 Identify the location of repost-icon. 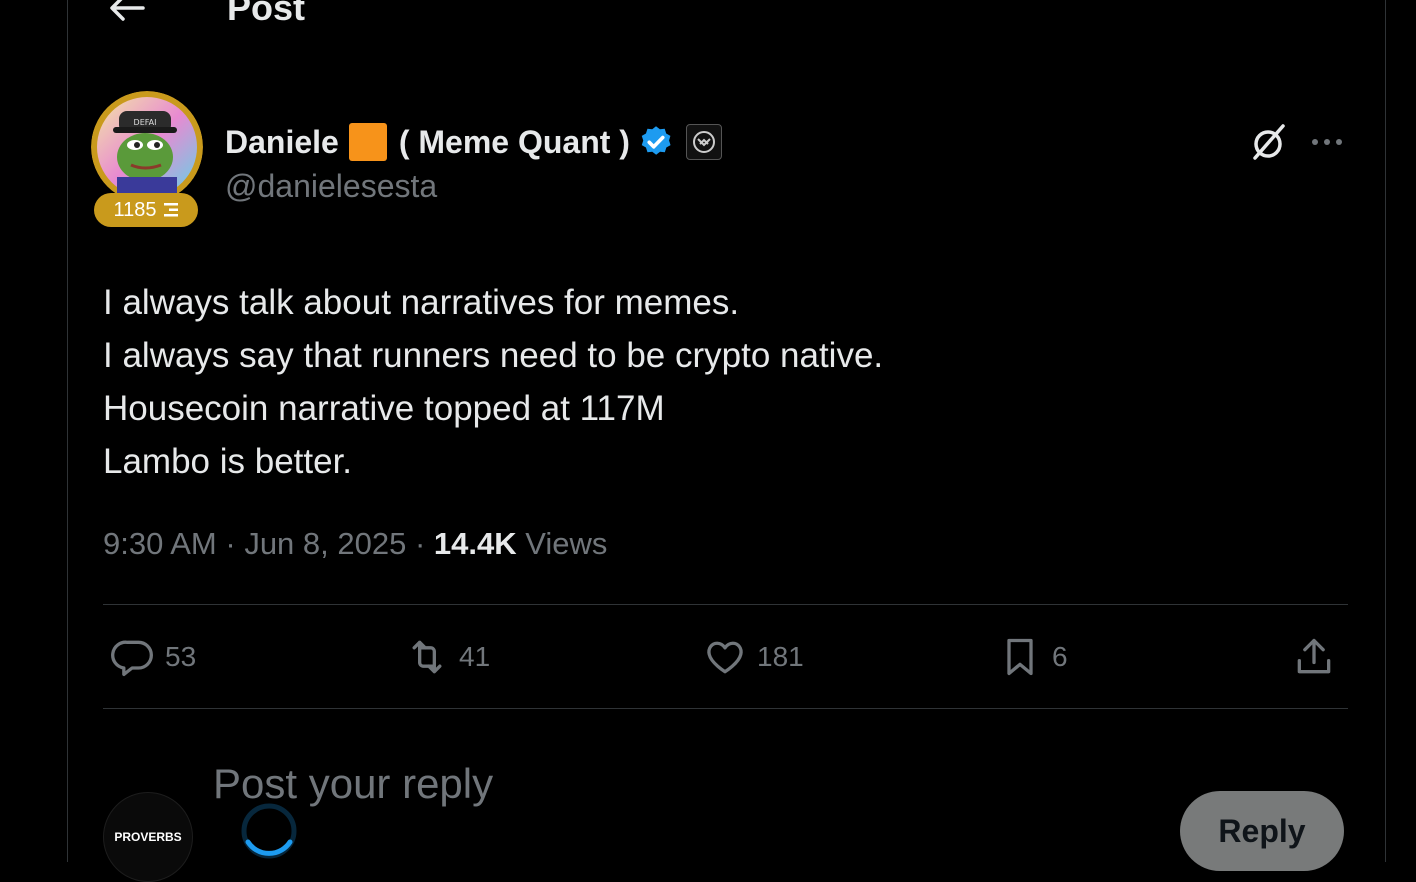
(427, 657).